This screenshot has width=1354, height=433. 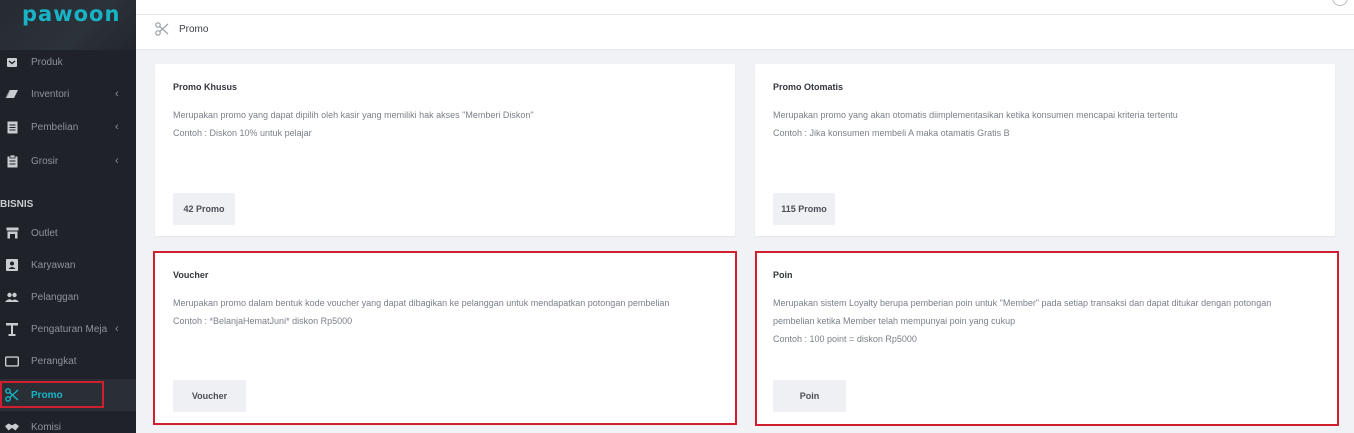 What do you see at coordinates (204, 209) in the screenshot?
I see `promo-khusus-button: 42 Promo` at bounding box center [204, 209].